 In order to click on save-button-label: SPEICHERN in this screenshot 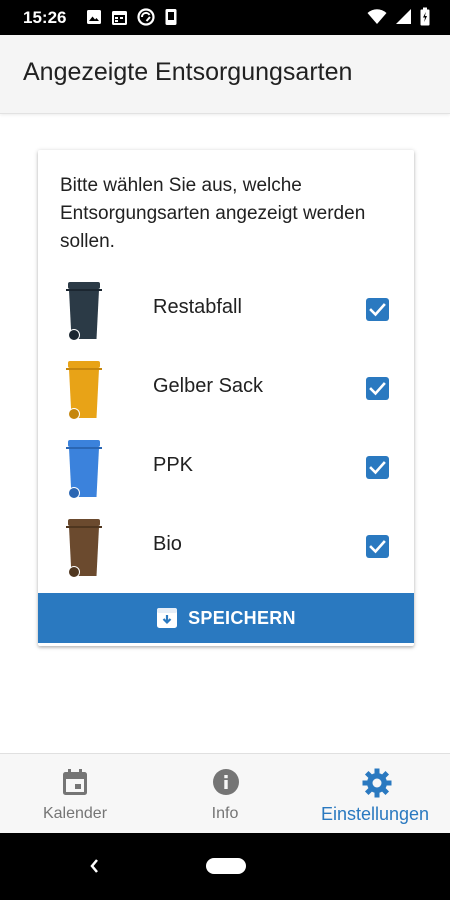, I will do `click(242, 617)`.